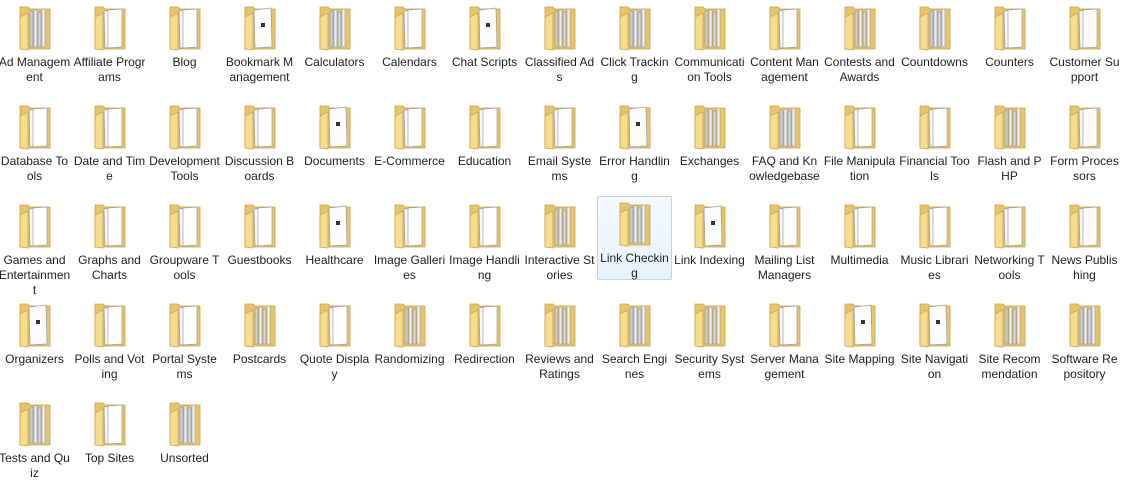 This screenshot has width=1128, height=495. I want to click on folder-item: Randomizing, so click(409, 346).